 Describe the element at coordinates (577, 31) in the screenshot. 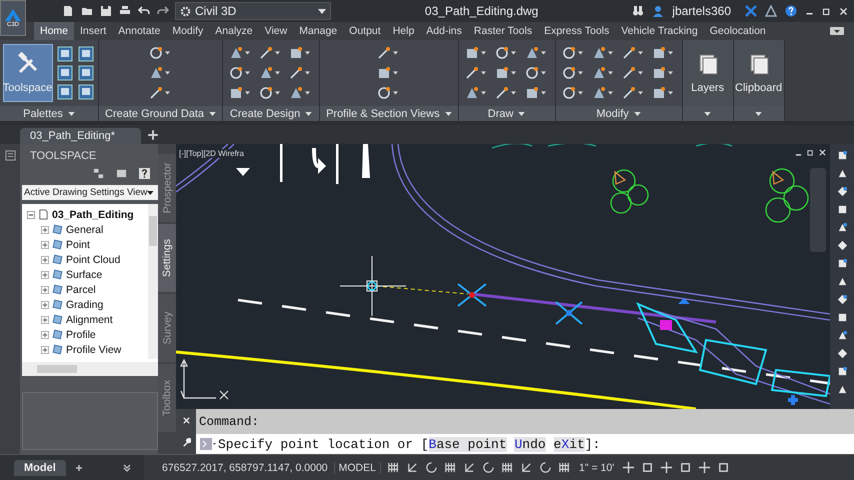

I see `ribbon-tab: Express Tools` at that location.